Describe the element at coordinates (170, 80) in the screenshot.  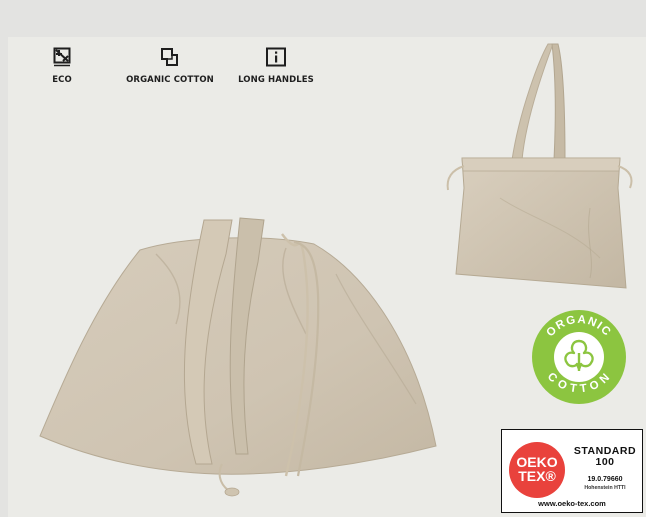
I see `feature-organic-cotton-label: ORGANIC COTTON` at that location.